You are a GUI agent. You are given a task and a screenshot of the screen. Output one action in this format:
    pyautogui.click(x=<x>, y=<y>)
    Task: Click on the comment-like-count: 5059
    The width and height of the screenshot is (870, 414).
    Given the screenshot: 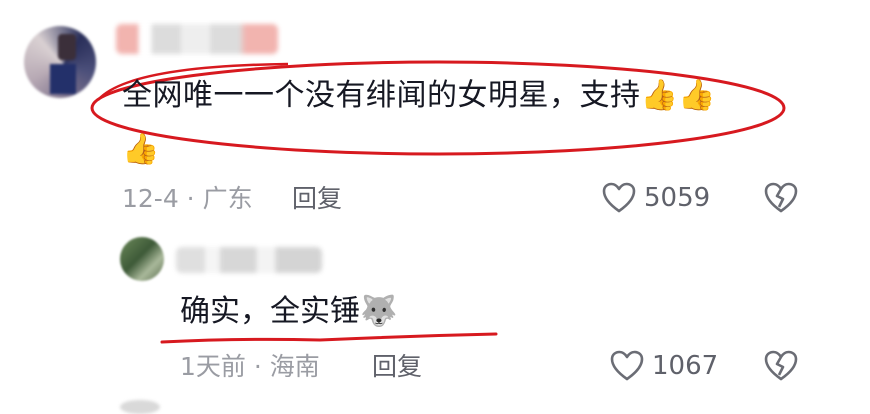 What is the action you would take?
    pyautogui.click(x=677, y=198)
    